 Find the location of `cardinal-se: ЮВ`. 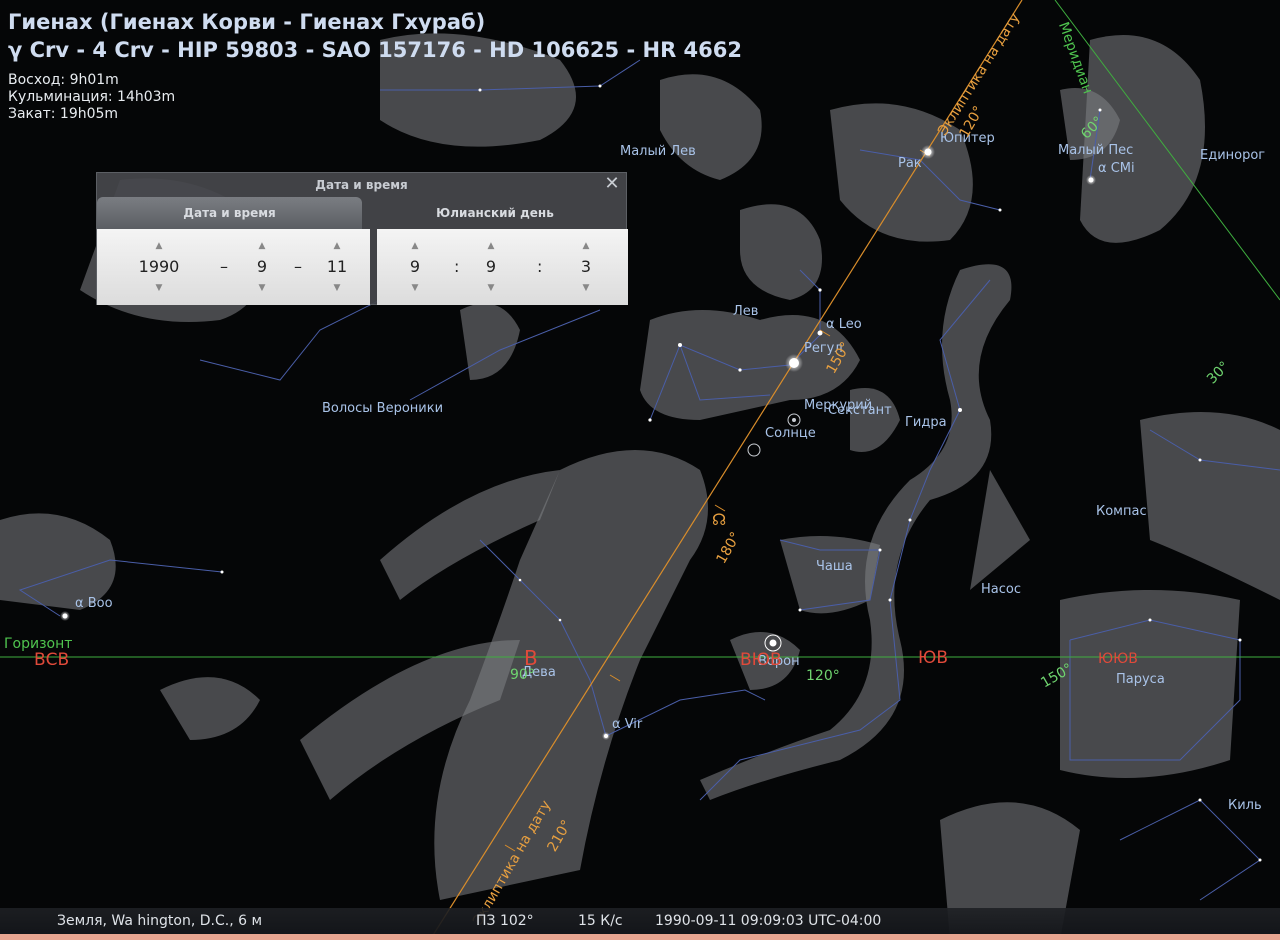

cardinal-se: ЮВ is located at coordinates (933, 658).